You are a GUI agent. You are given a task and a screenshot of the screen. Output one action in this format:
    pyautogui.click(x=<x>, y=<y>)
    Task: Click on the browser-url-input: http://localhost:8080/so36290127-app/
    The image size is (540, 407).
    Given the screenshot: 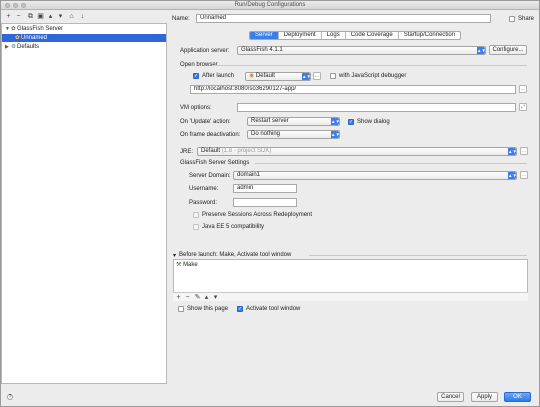 What is the action you would take?
    pyautogui.click(x=353, y=89)
    